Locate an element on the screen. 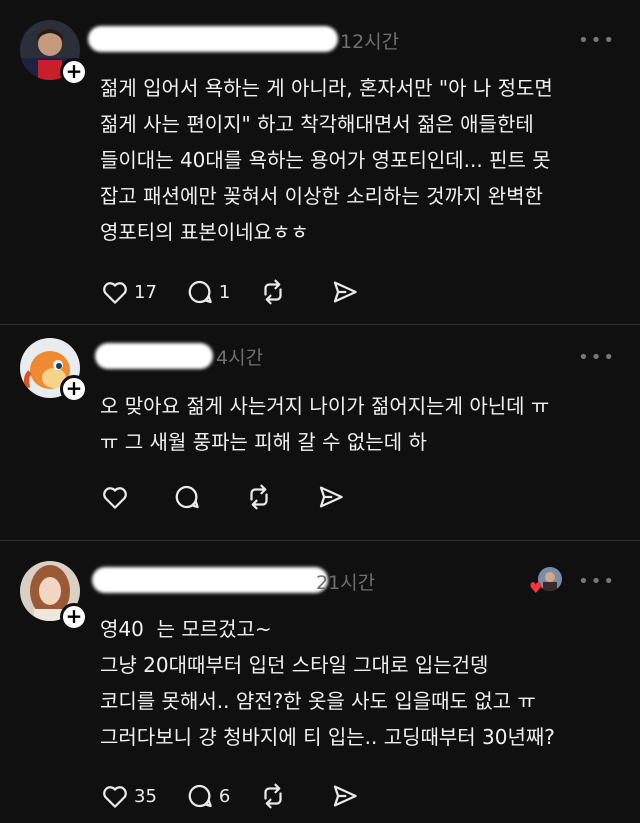 This screenshot has width=640, height=823. like-count: 35 is located at coordinates (145, 796).